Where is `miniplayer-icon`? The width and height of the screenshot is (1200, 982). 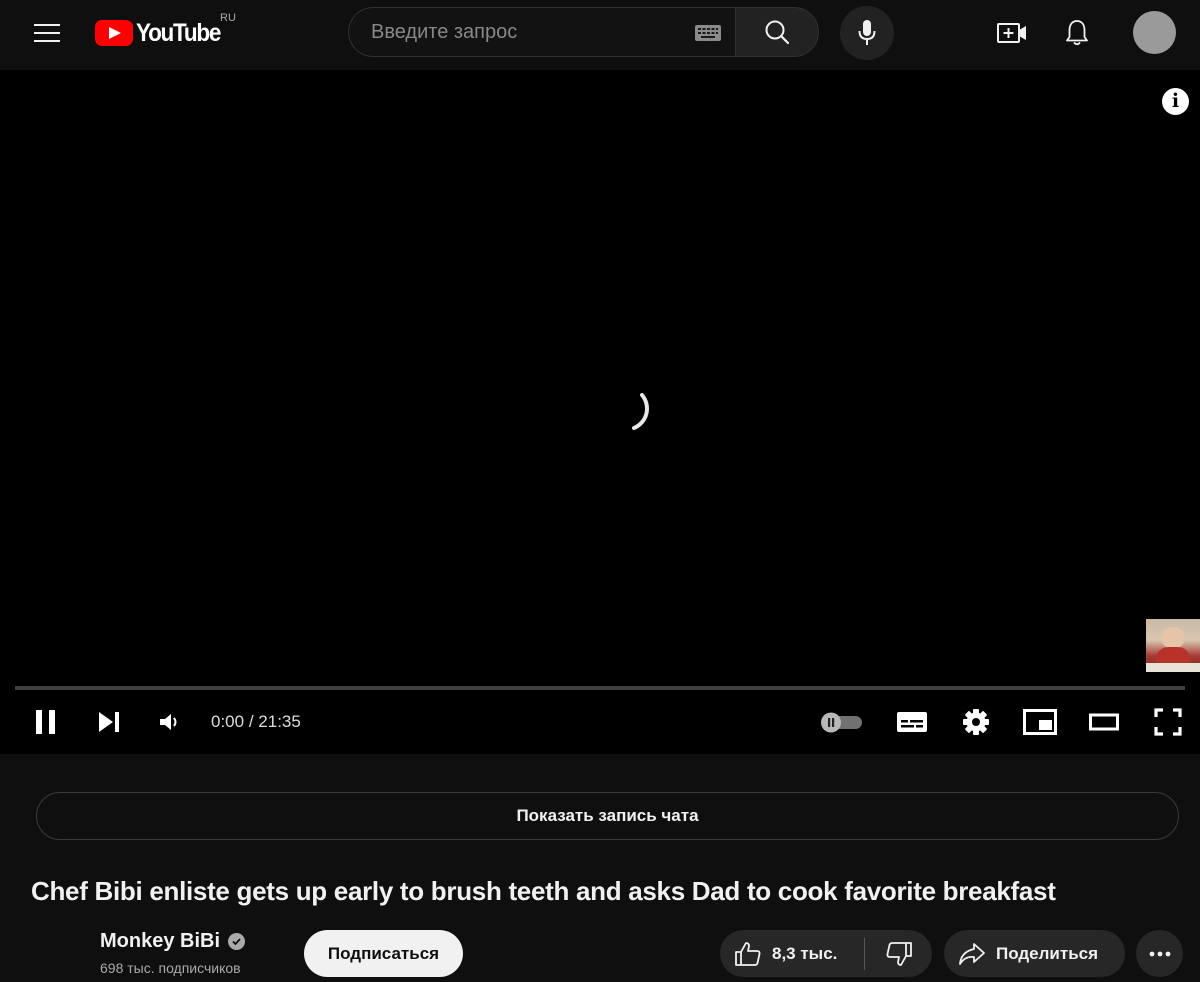 miniplayer-icon is located at coordinates (1040, 722).